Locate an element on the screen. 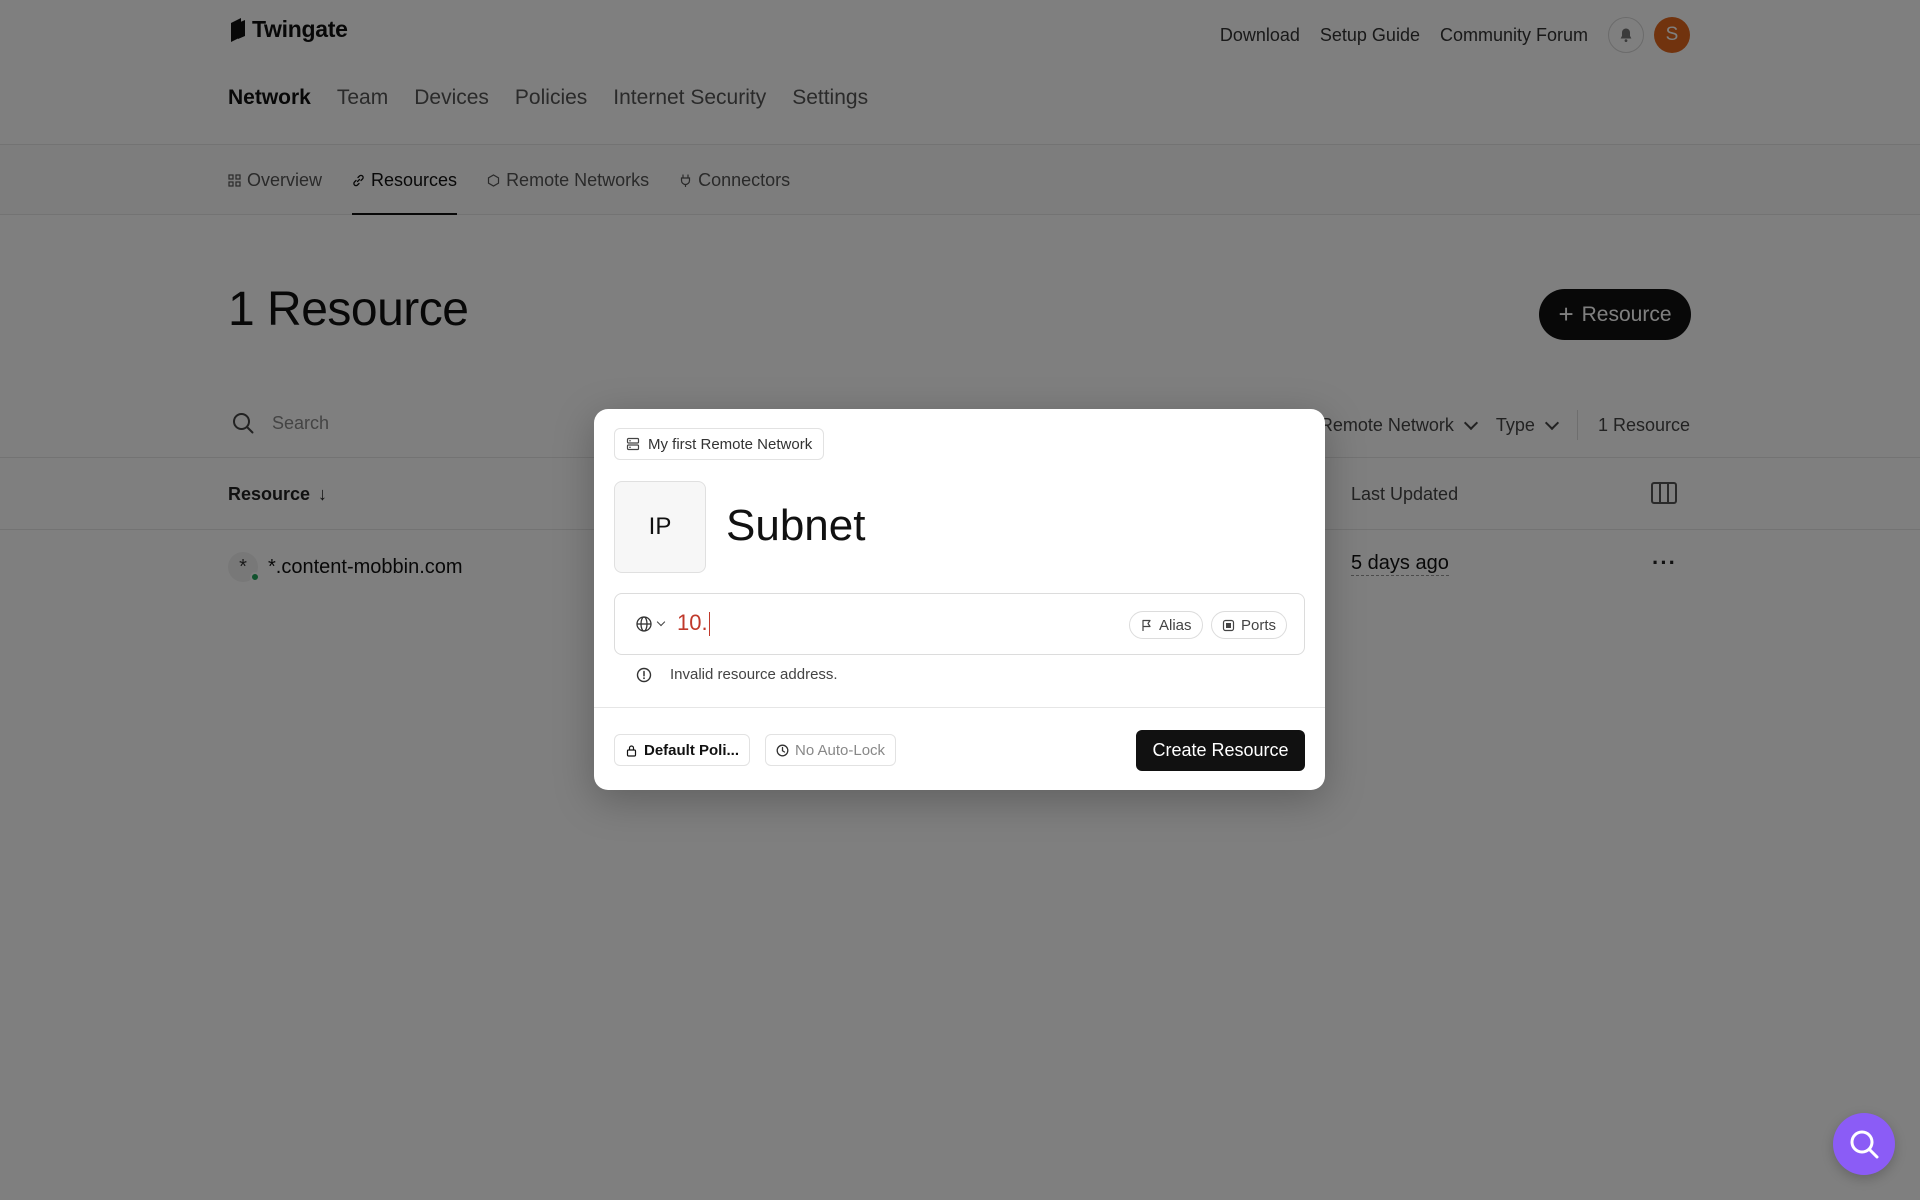  modal-divider is located at coordinates (959, 707).